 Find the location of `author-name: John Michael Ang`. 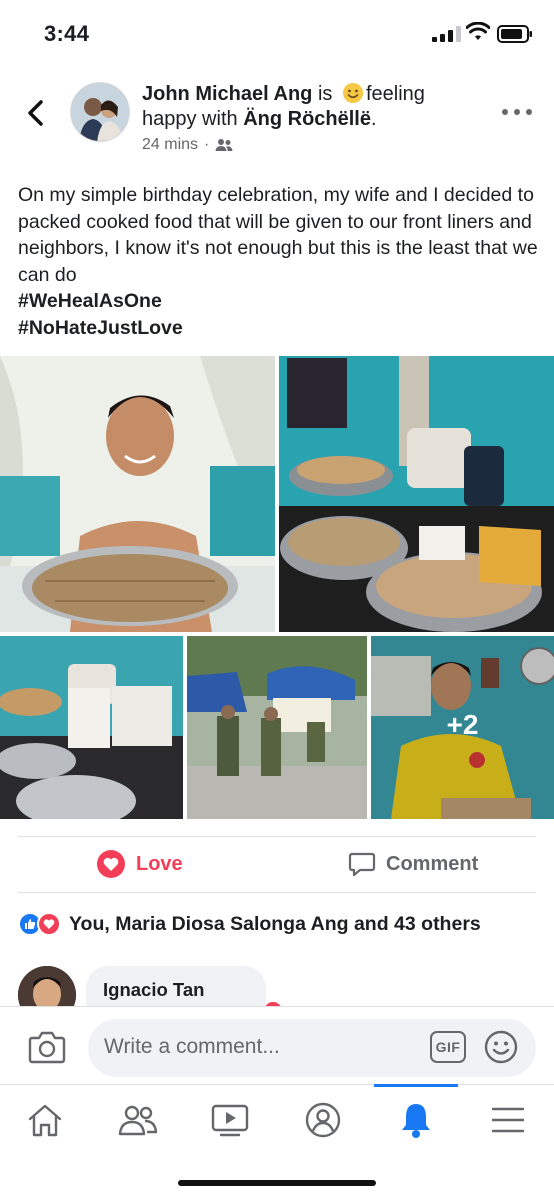

author-name: John Michael Ang is located at coordinates (227, 94).